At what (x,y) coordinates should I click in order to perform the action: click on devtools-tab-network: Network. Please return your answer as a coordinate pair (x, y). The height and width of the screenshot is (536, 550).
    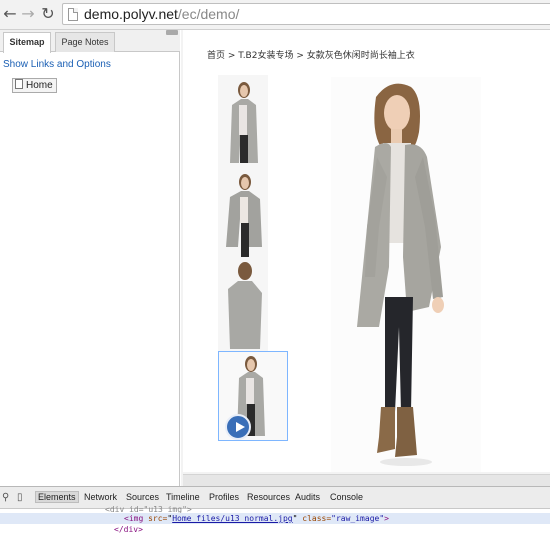
    Looking at the image, I should click on (100, 497).